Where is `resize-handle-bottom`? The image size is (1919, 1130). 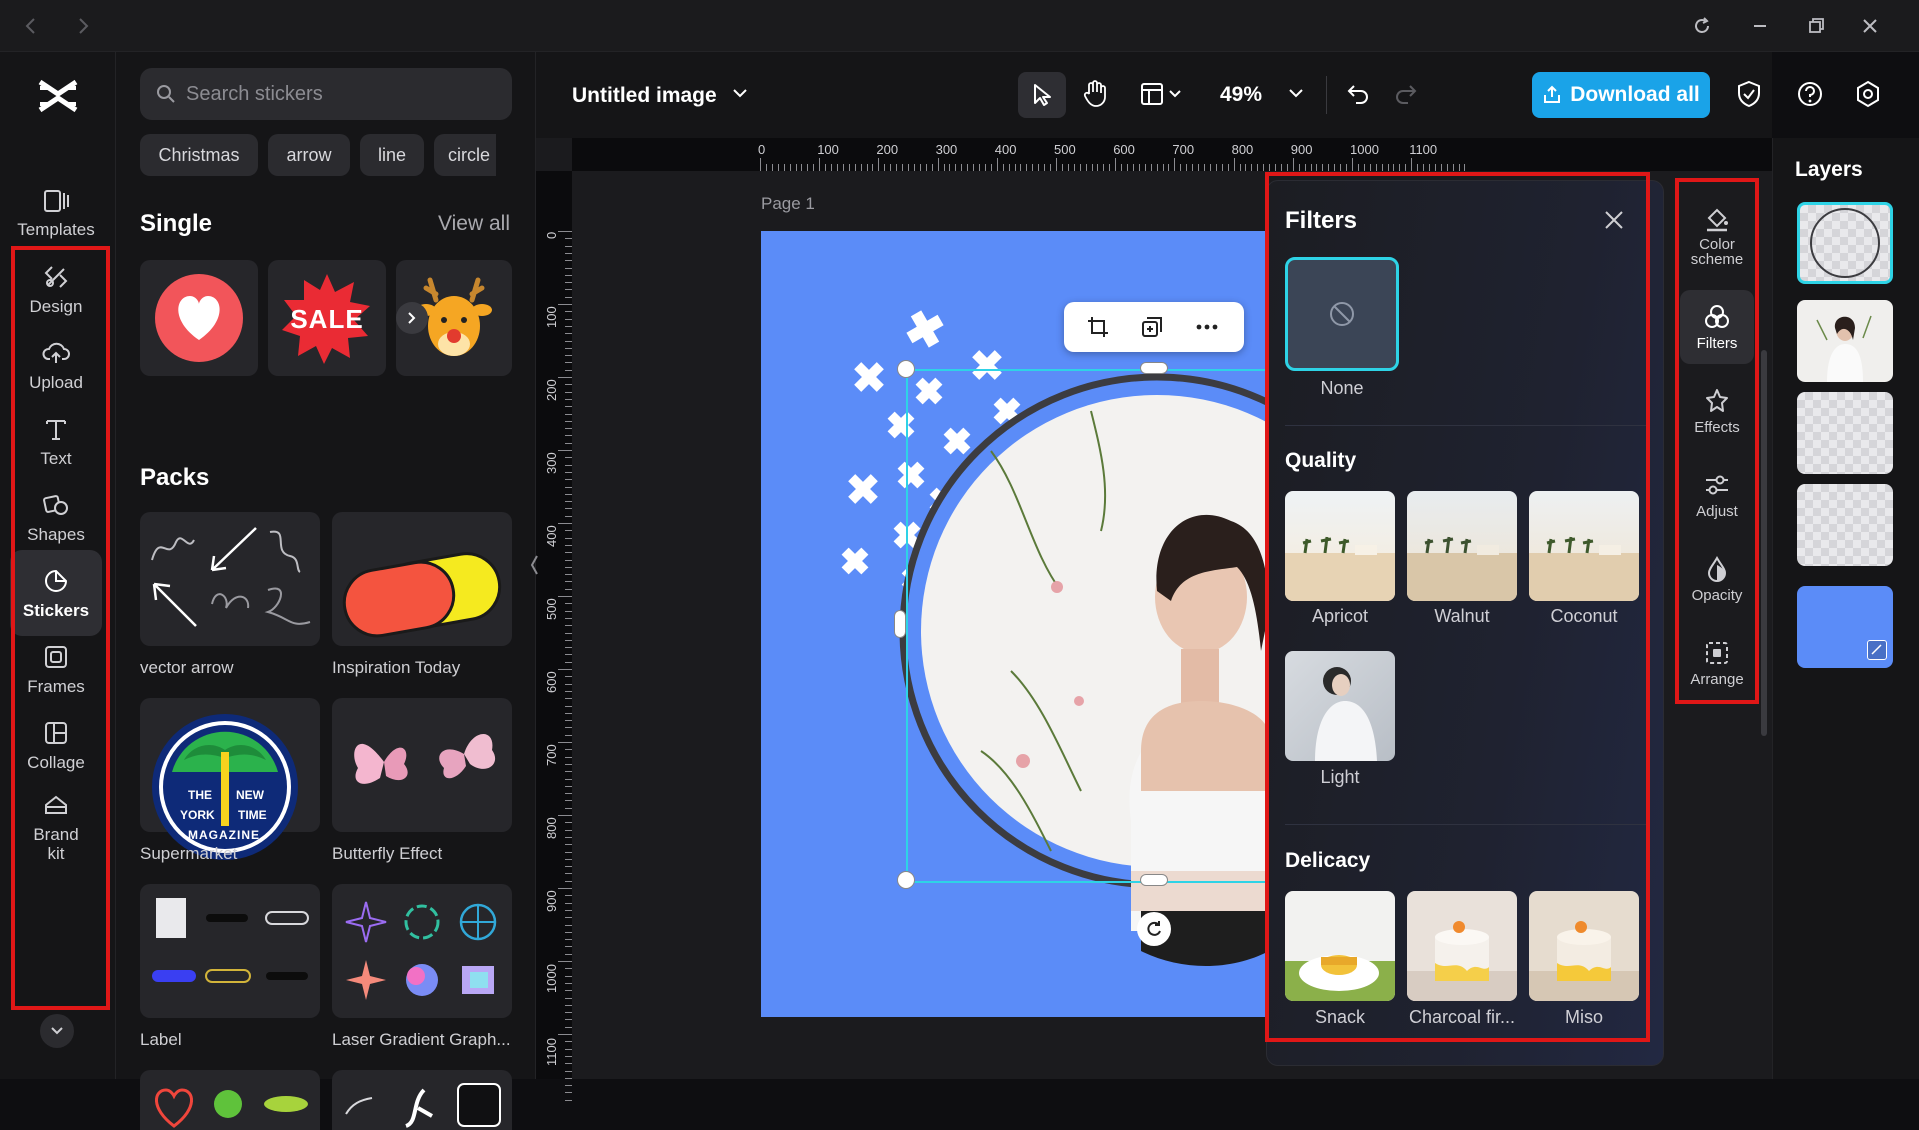 resize-handle-bottom is located at coordinates (1154, 880).